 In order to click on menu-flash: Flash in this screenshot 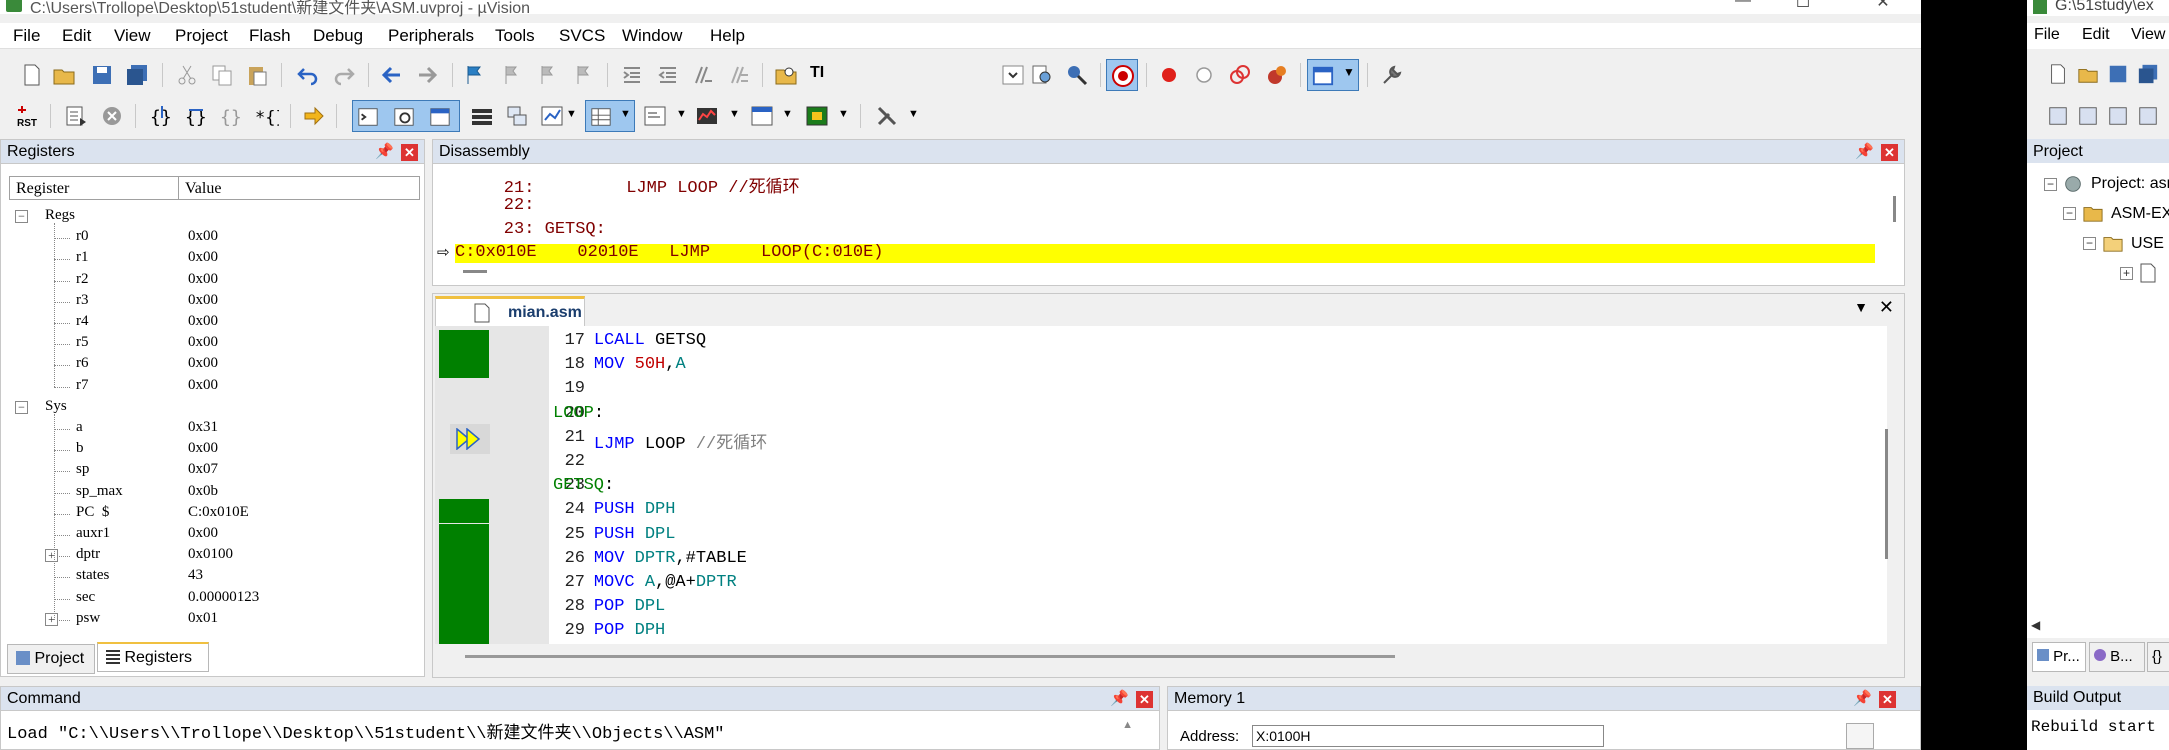, I will do `click(270, 36)`.